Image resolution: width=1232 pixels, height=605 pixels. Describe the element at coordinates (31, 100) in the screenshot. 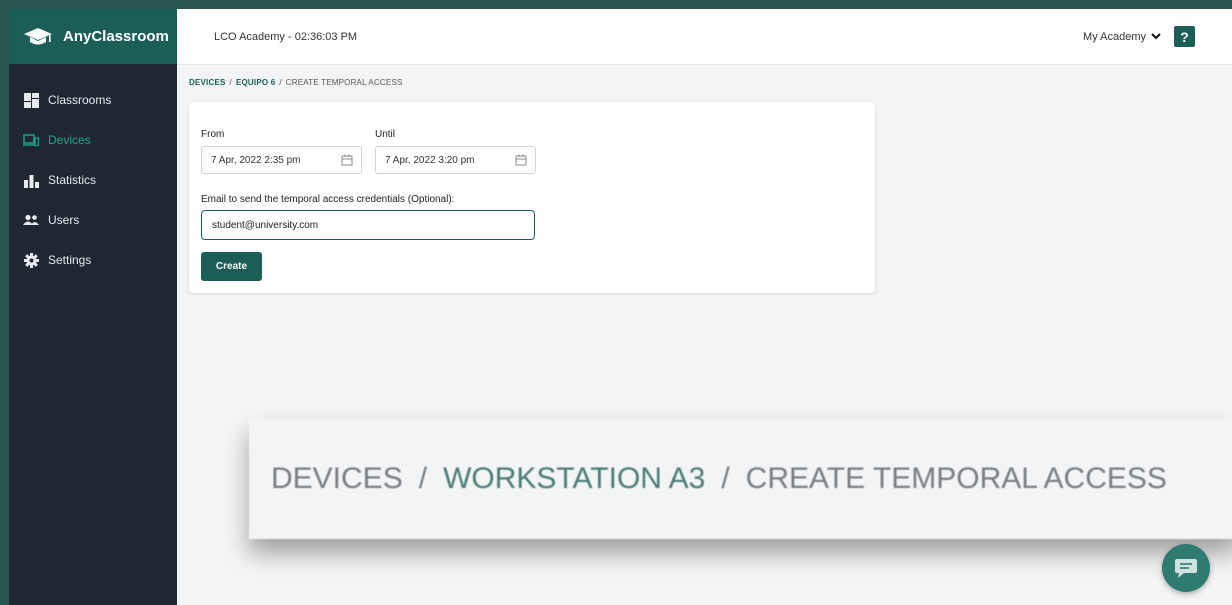

I see `dashboard-icon` at that location.